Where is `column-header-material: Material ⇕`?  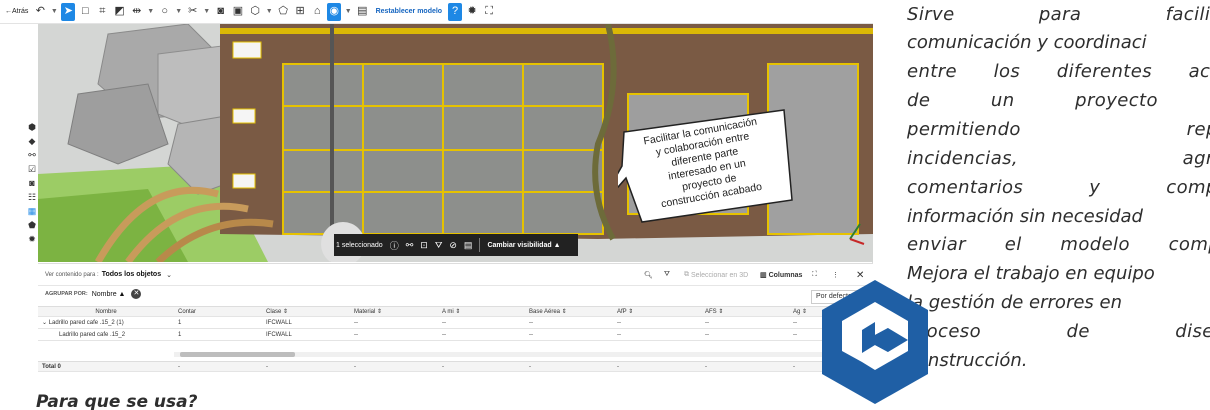
column-header-material: Material ⇕ is located at coordinates (397, 312).